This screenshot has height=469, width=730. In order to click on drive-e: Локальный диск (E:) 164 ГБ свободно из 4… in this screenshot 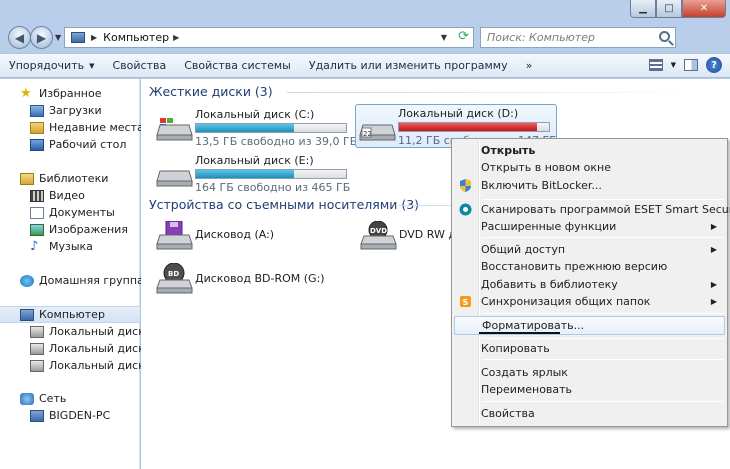, I will do `click(253, 173)`.